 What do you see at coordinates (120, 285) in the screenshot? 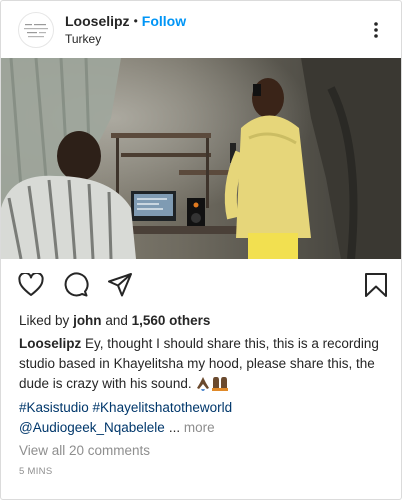
I see `share-icon` at bounding box center [120, 285].